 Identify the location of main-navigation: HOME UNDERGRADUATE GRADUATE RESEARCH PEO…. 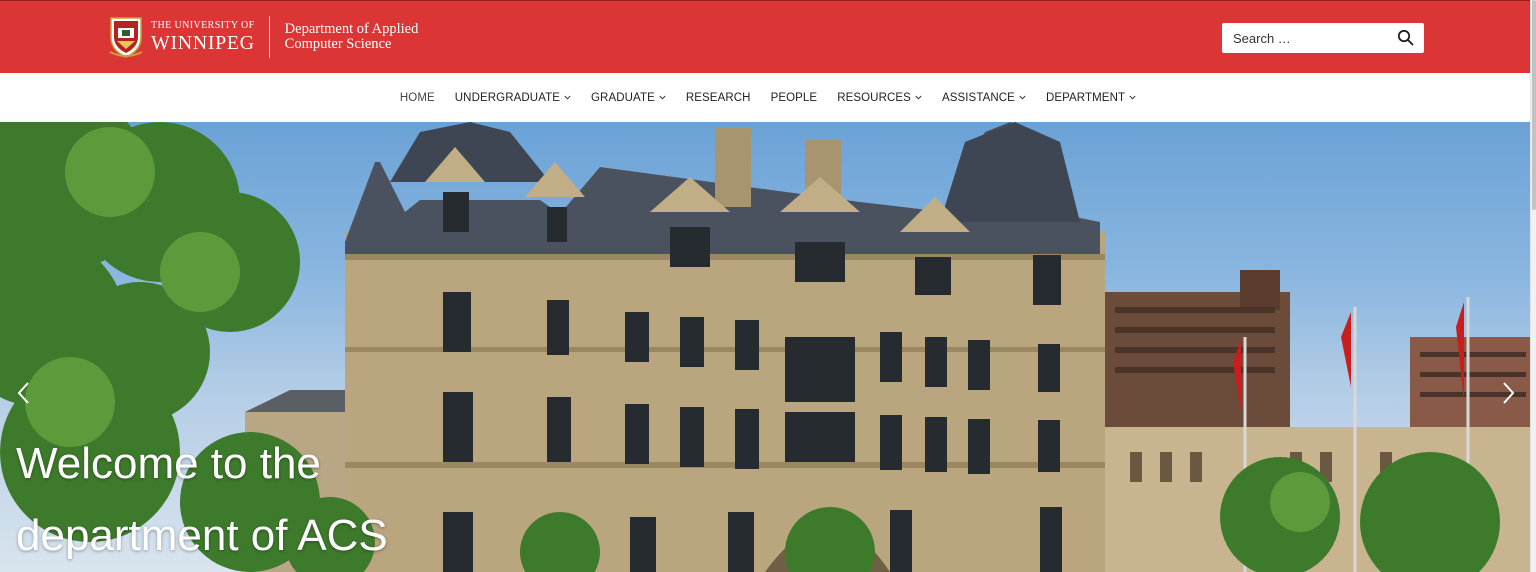
(768, 97).